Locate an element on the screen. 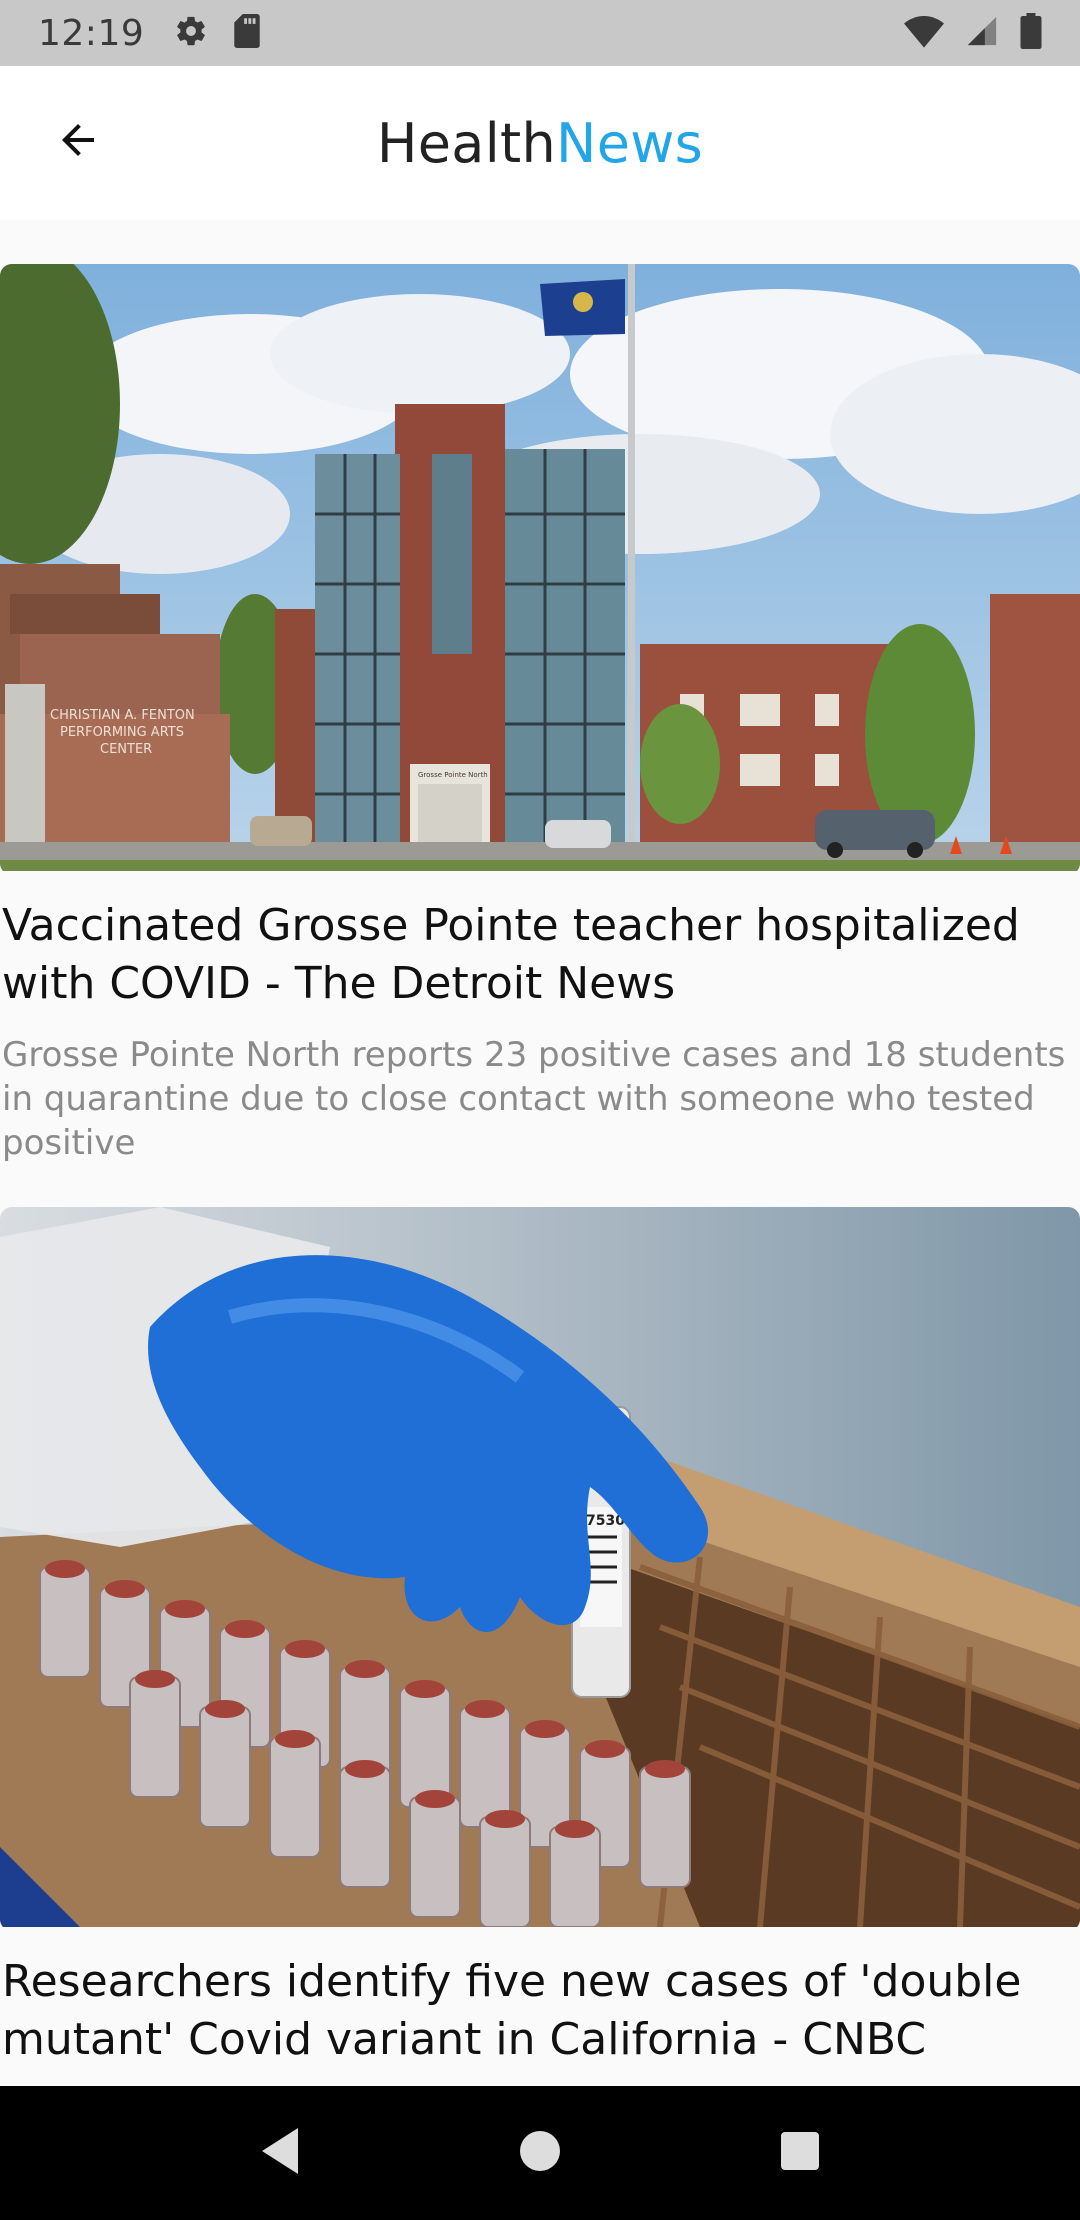  navigation-bar is located at coordinates (540, 2153).